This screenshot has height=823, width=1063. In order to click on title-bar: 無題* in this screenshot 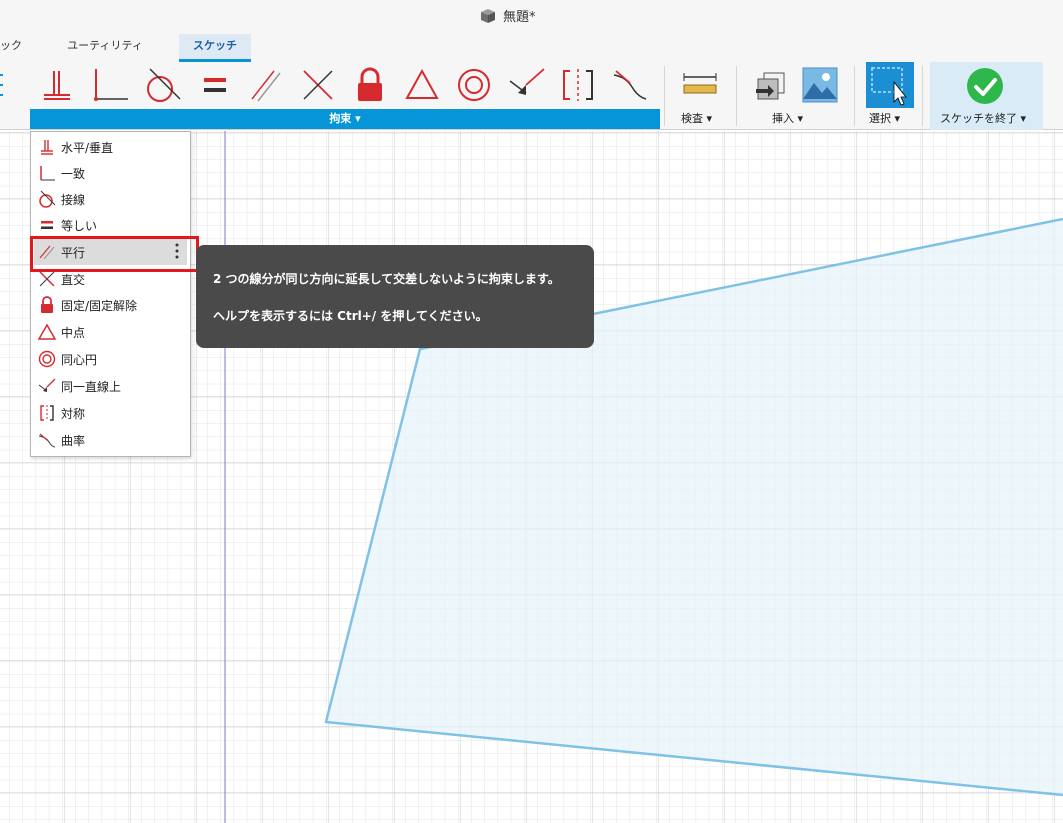, I will do `click(531, 17)`.